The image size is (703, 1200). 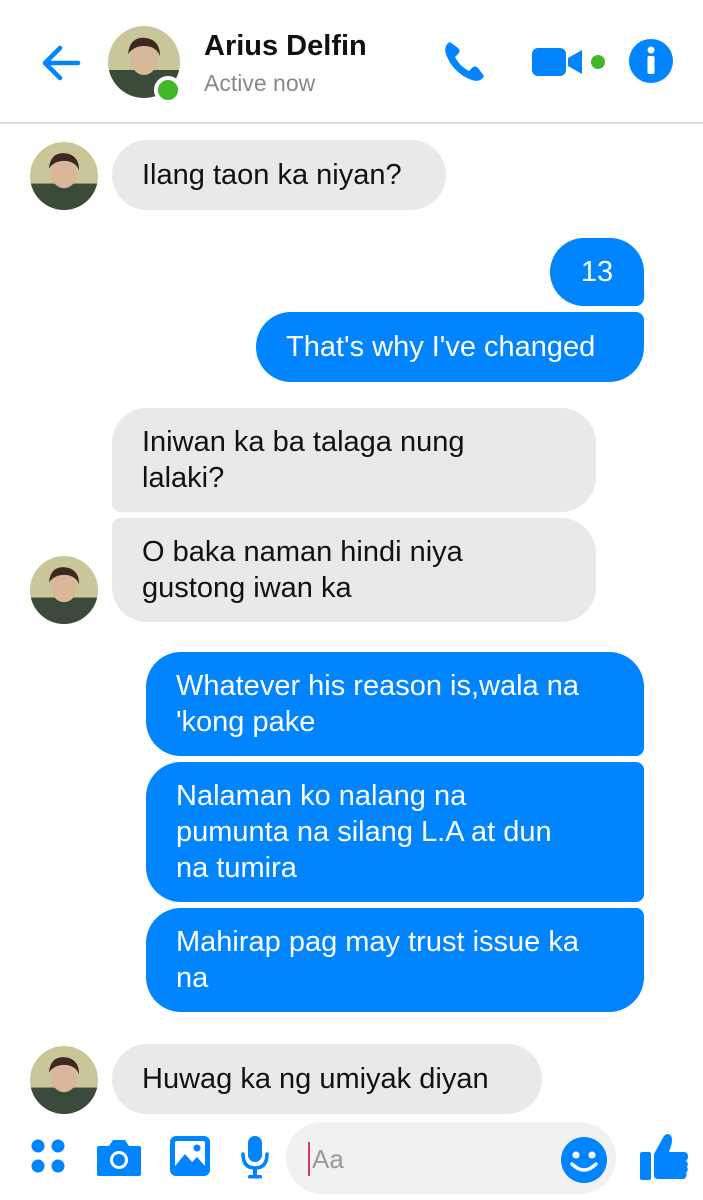 I want to click on message-bubble: Iniwan ka ba talaga nung lalaki?, so click(x=354, y=460).